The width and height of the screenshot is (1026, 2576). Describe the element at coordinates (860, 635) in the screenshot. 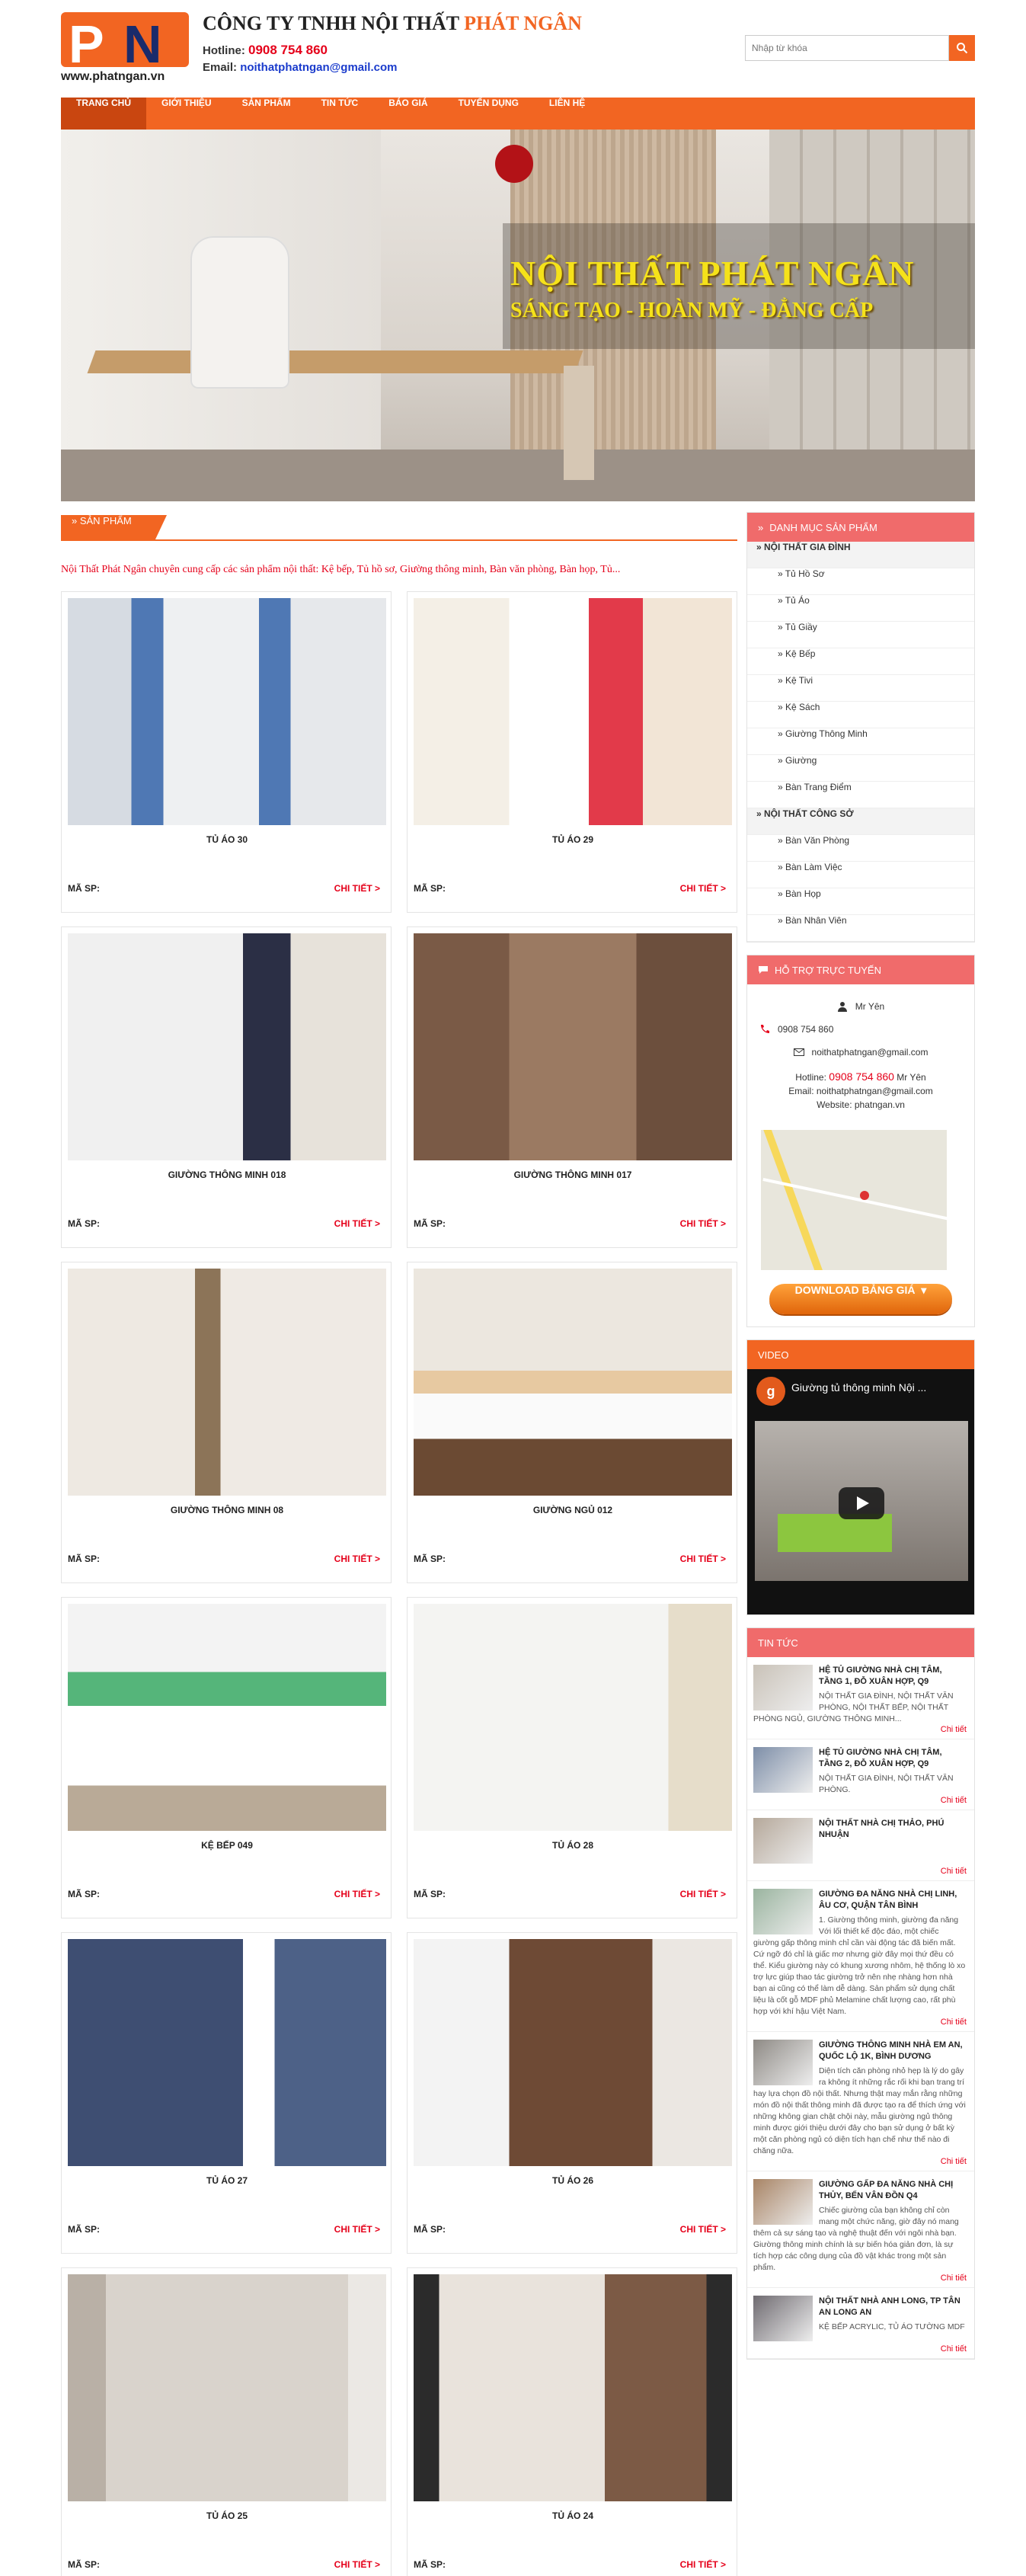

I see `category-item: » Tủ Giầy` at that location.